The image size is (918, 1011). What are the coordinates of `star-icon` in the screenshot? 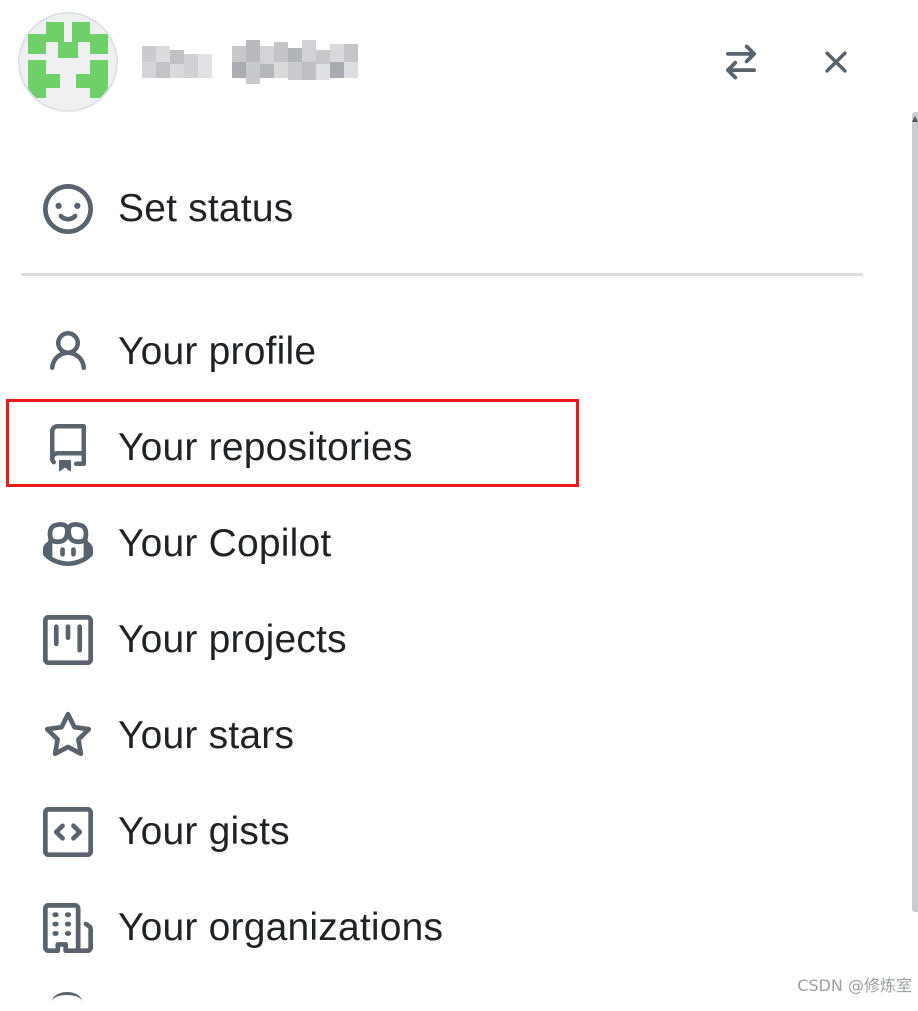 It's located at (68, 736).